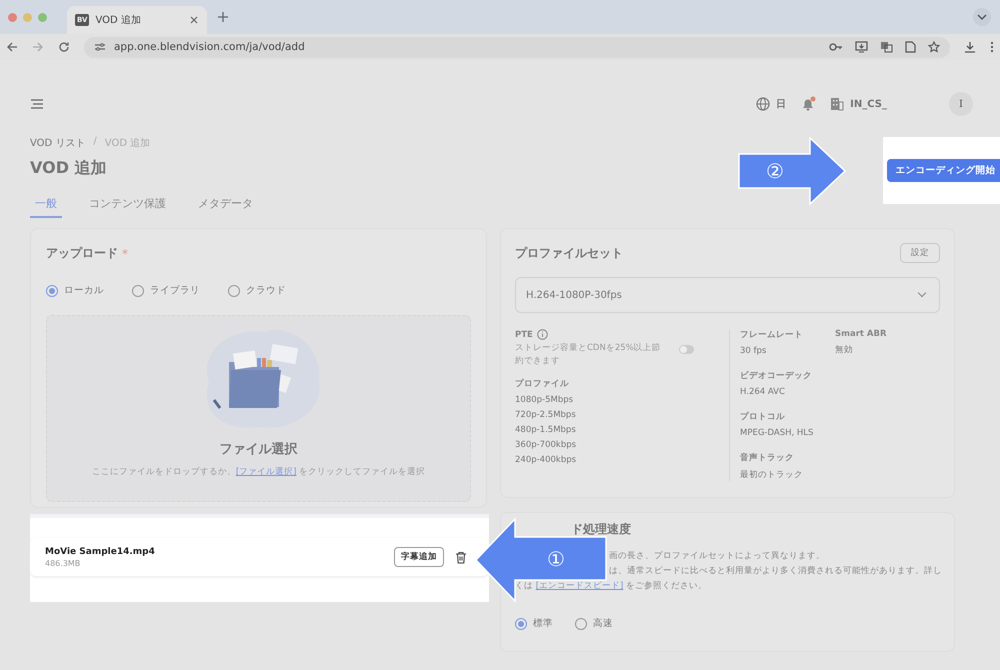 This screenshot has height=670, width=1000. Describe the element at coordinates (763, 392) in the screenshot. I see `spec-value: H.264 AVC` at that location.